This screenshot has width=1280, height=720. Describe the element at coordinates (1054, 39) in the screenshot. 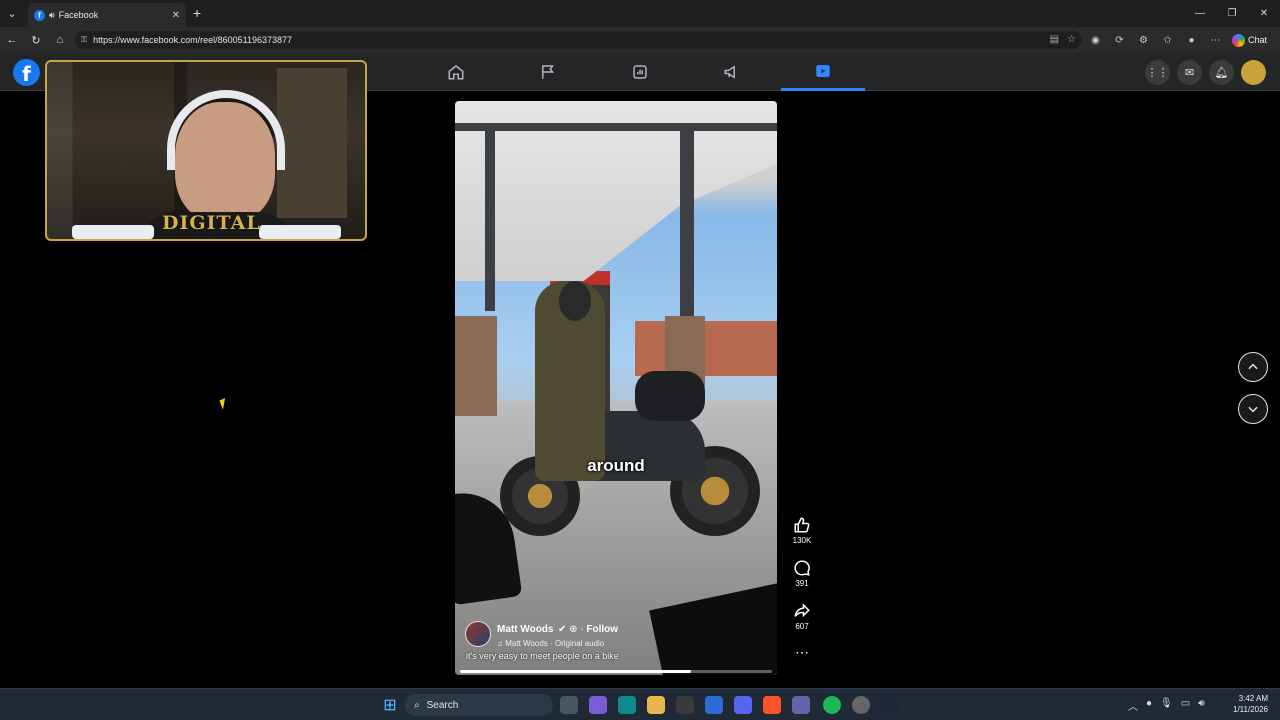

I see `reader-mode-icon: ▤` at that location.